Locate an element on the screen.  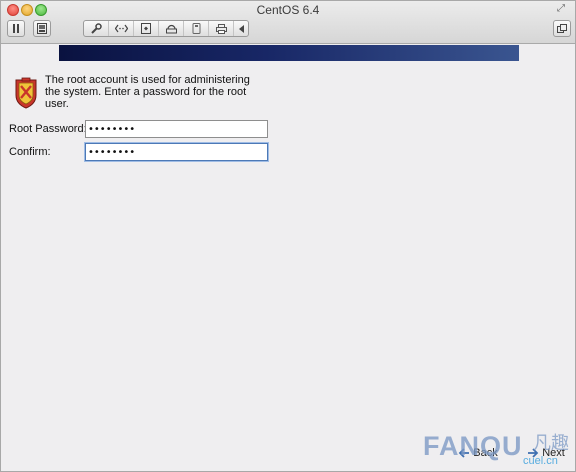
cd-drive-button is located at coordinates (146, 28).